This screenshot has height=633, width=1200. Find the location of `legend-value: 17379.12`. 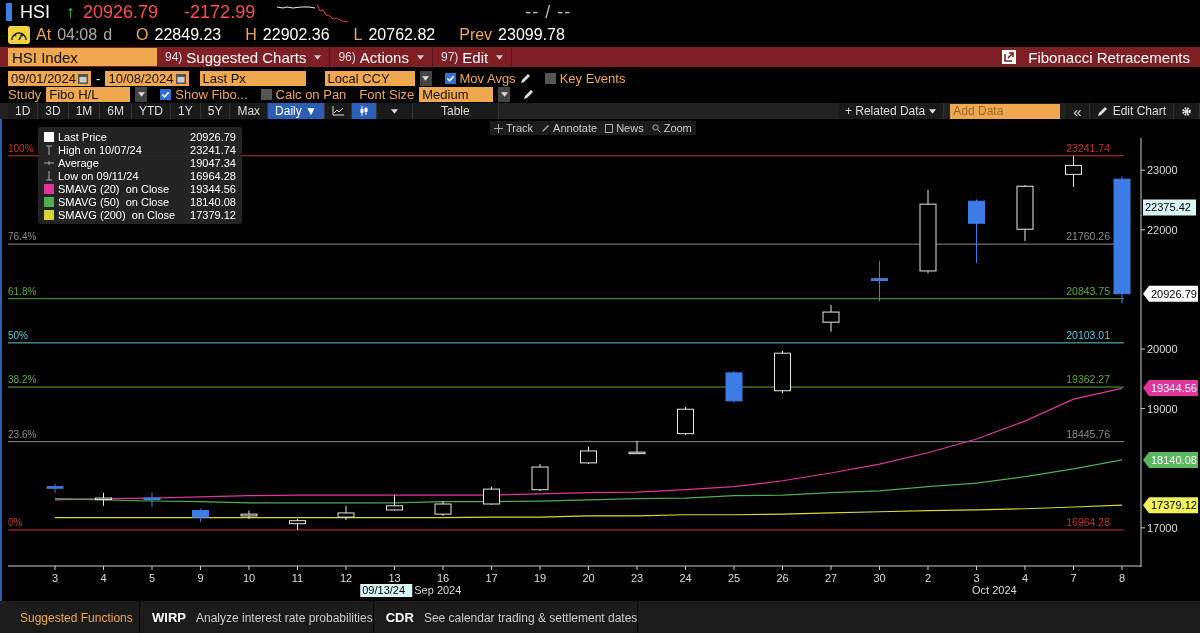

legend-value: 17379.12 is located at coordinates (213, 214).